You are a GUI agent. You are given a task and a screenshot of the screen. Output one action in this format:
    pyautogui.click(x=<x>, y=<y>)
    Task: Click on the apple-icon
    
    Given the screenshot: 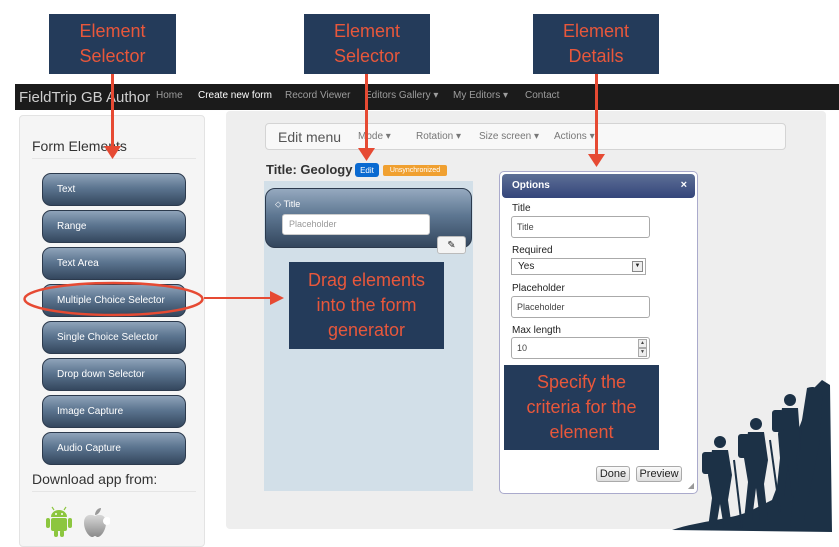 What is the action you would take?
    pyautogui.click(x=95, y=522)
    